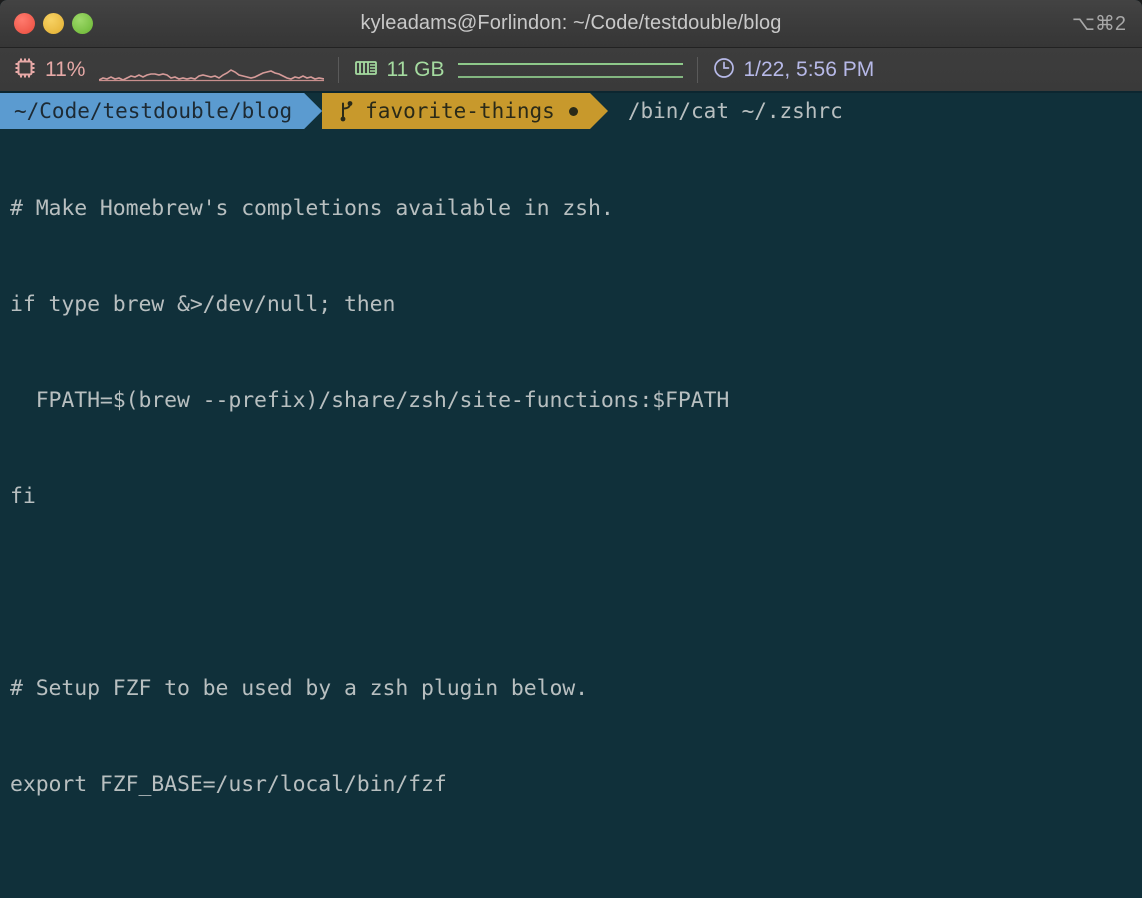  I want to click on cpu-sparkline-graph, so click(212, 70).